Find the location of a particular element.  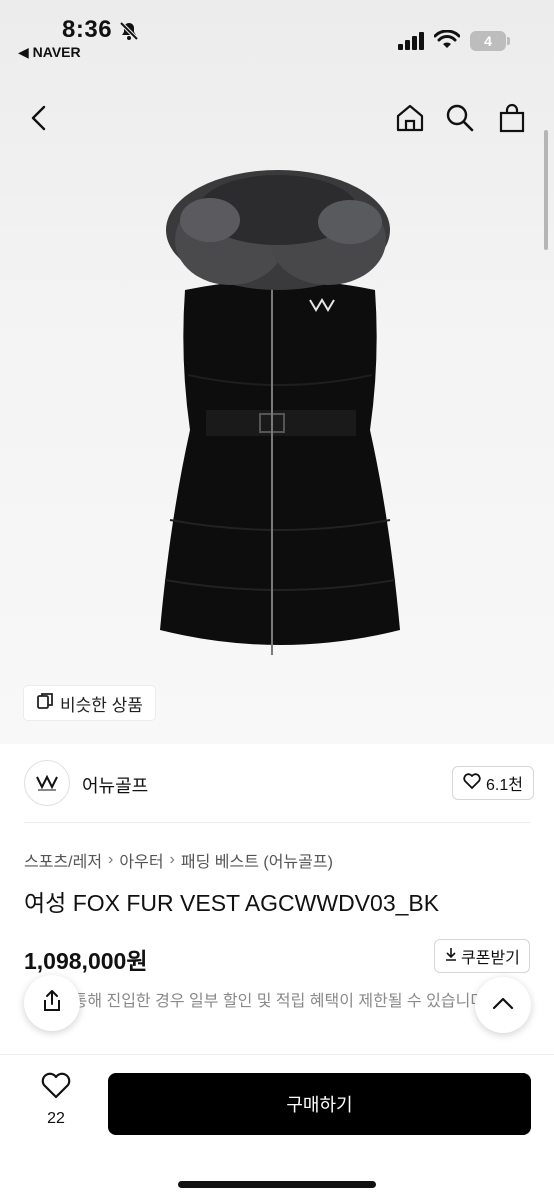

link-notice: 링크를 통해 진입한 경우 일부 할인 및 적립 혜택이 제한될 수 있습니다. is located at coordinates (257, 1001).